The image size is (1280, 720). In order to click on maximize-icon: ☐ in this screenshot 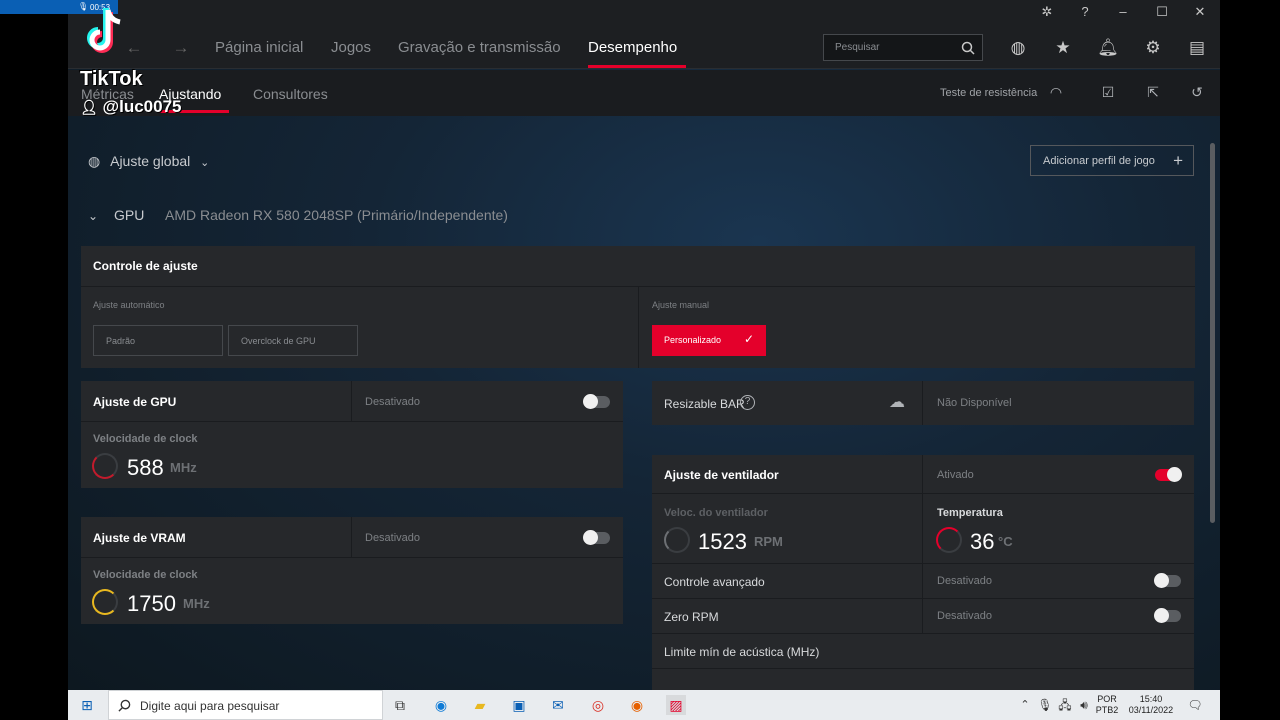, I will do `click(1162, 12)`.